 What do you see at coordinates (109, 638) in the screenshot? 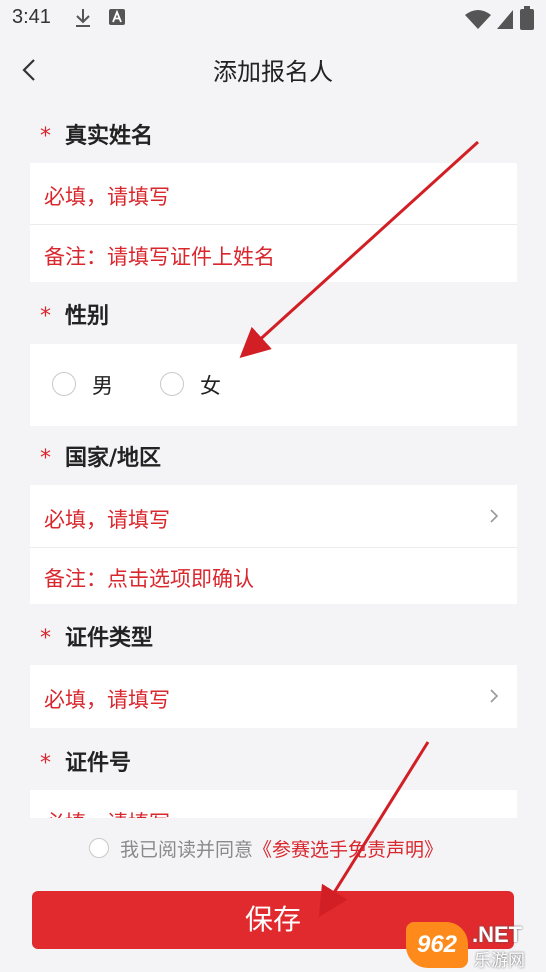
I see `idtype-label: 证件类型` at bounding box center [109, 638].